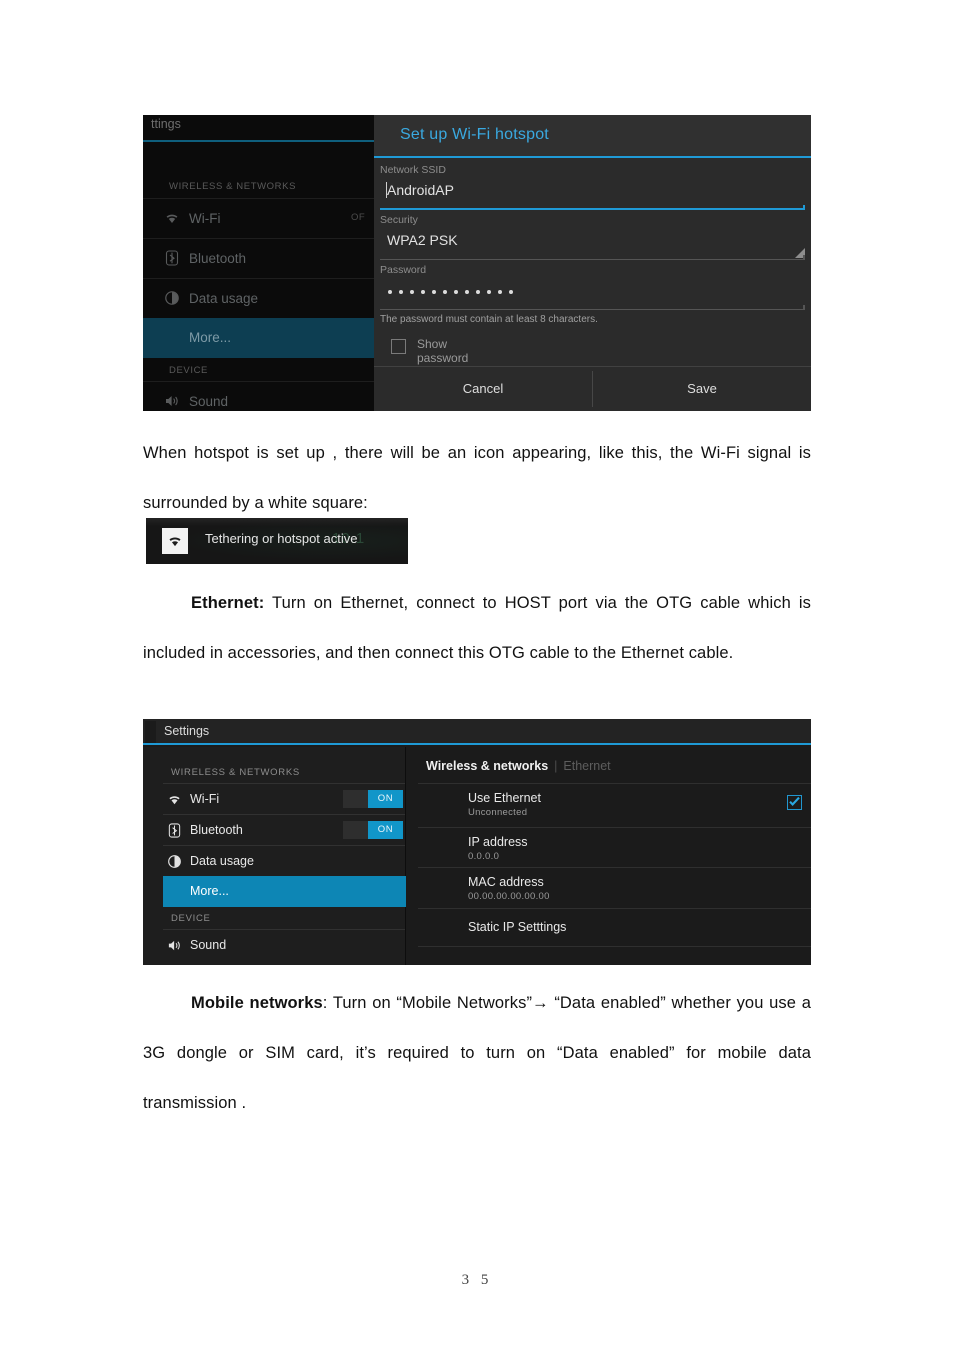  I want to click on password-input, so click(450, 292).